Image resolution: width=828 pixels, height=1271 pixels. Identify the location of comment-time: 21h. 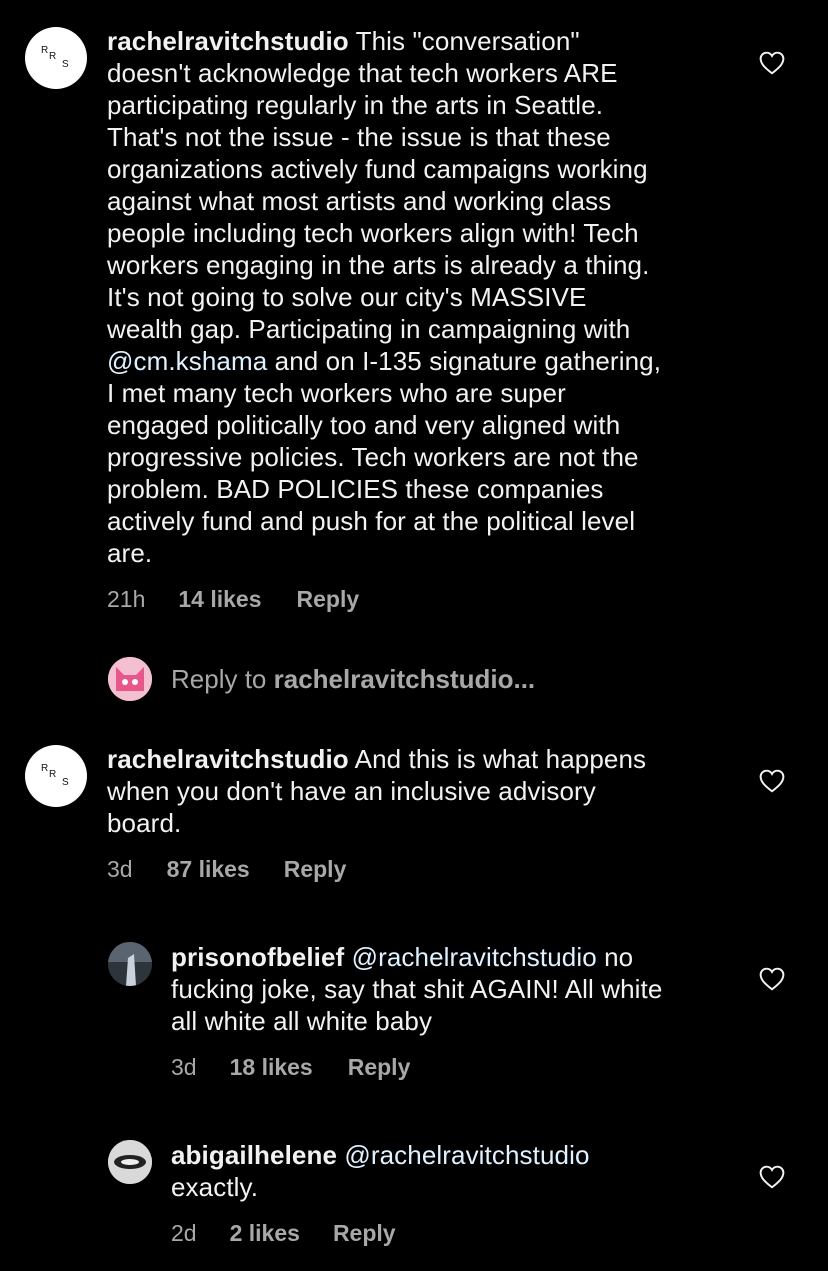
(126, 599).